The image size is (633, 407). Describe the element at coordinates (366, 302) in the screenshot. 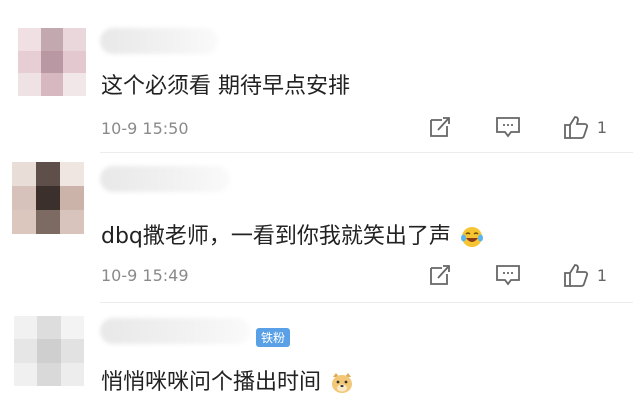

I see `divider` at that location.